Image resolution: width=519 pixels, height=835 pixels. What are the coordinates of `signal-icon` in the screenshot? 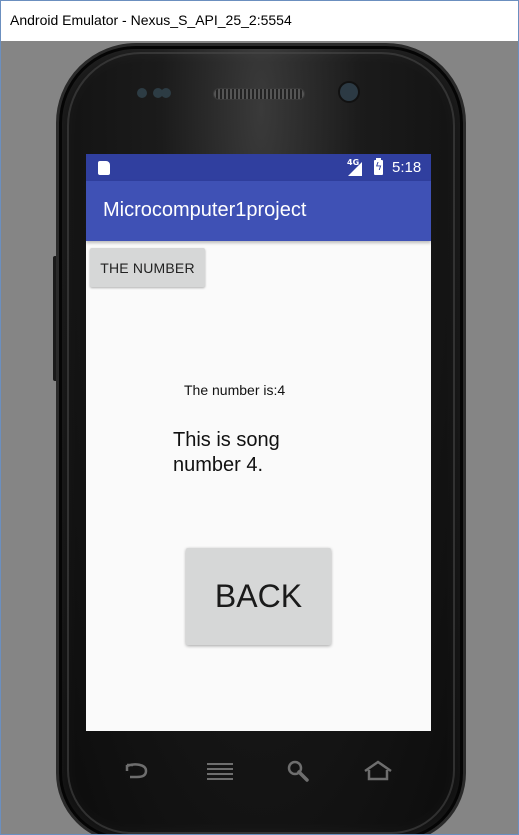 It's located at (355, 169).